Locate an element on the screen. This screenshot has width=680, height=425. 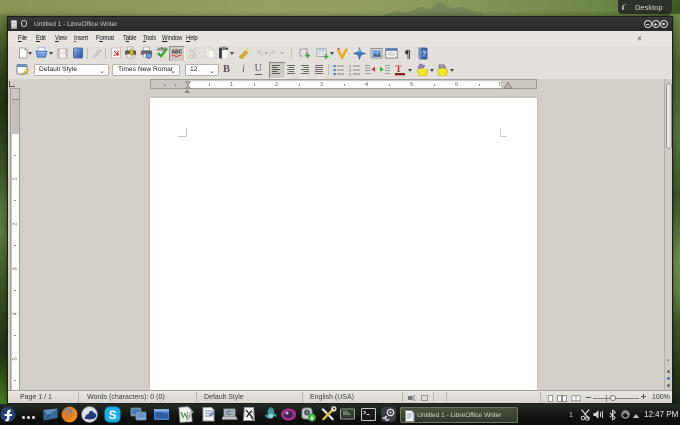
svg-text: T is located at coordinates (399, 69).